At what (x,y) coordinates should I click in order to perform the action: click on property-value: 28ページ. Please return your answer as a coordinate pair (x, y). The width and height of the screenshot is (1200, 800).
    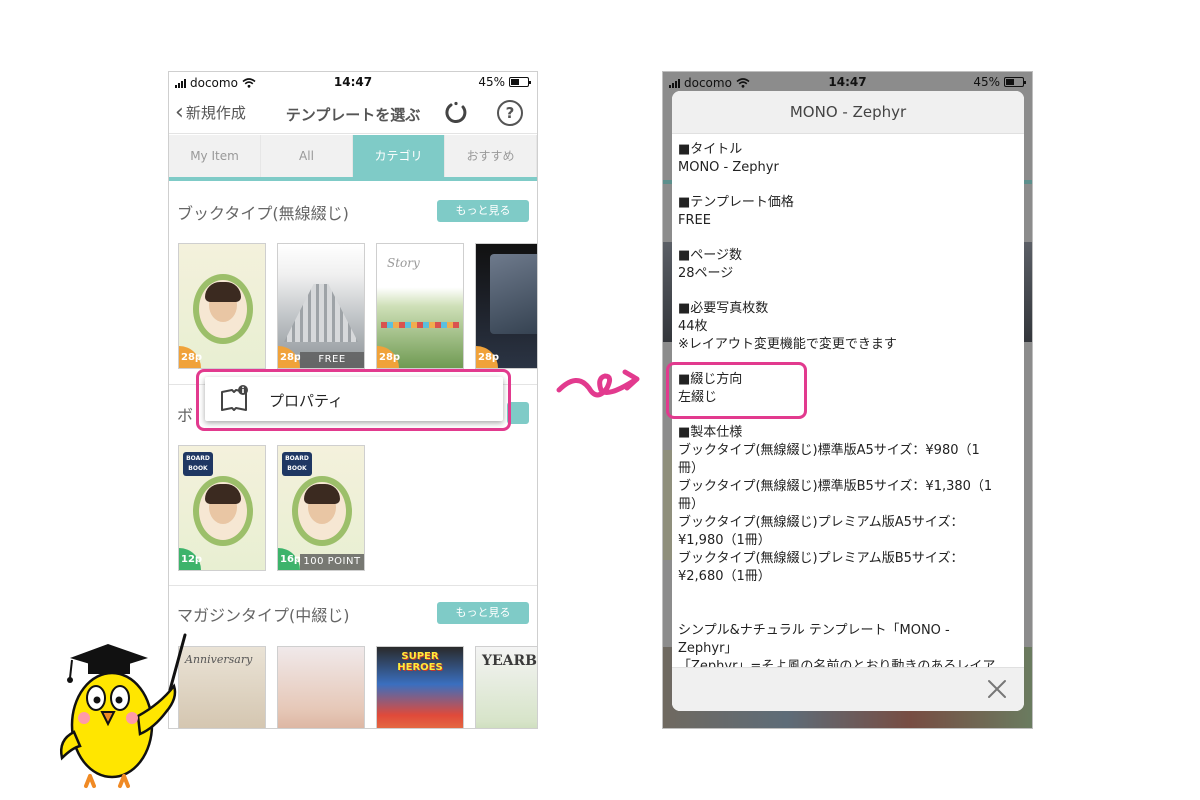
    Looking at the image, I should click on (706, 273).